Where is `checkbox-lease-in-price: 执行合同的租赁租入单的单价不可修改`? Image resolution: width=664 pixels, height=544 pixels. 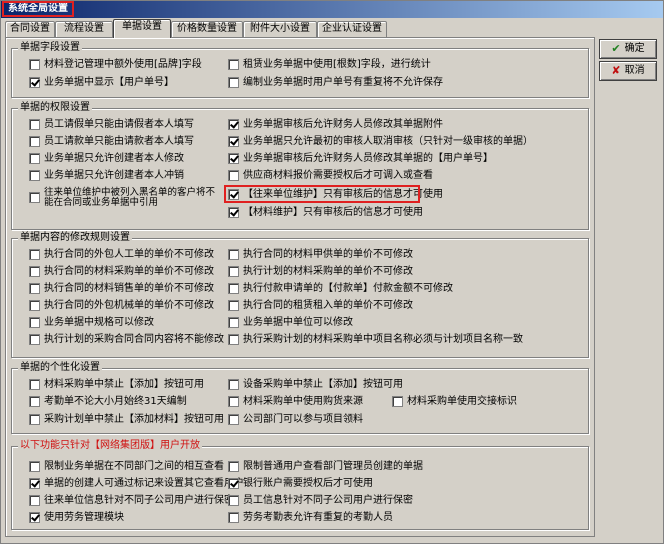 checkbox-lease-in-price: 执行合同的租赁租入单的单价不可修改 is located at coordinates (320, 306).